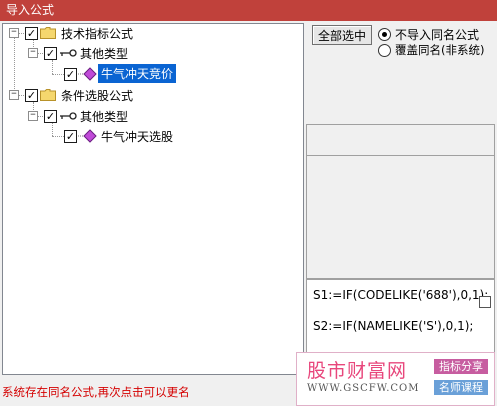 Image resolution: width=497 pixels, height=406 pixels. I want to click on radio-button-checked, so click(384, 34).